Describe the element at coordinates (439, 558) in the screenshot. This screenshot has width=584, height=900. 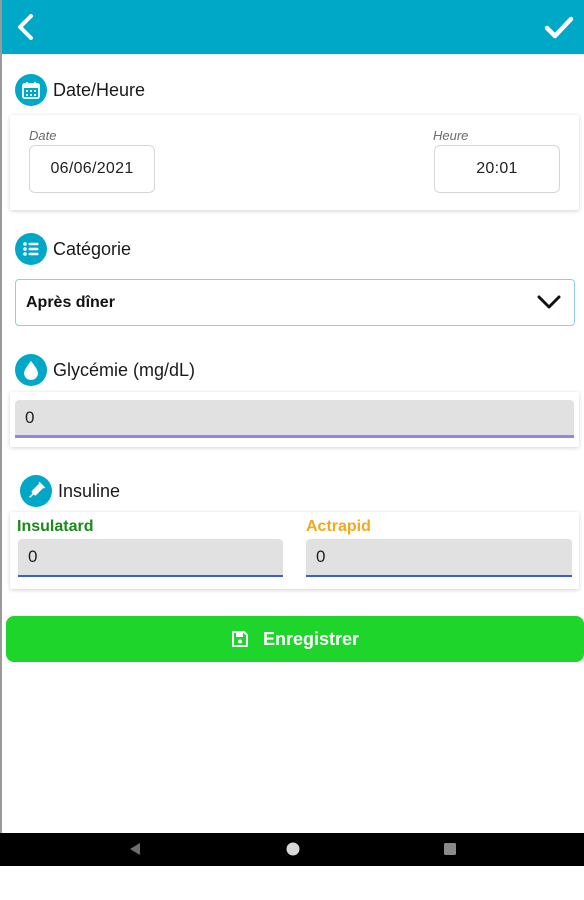
I see `actrapid-input: 0` at that location.